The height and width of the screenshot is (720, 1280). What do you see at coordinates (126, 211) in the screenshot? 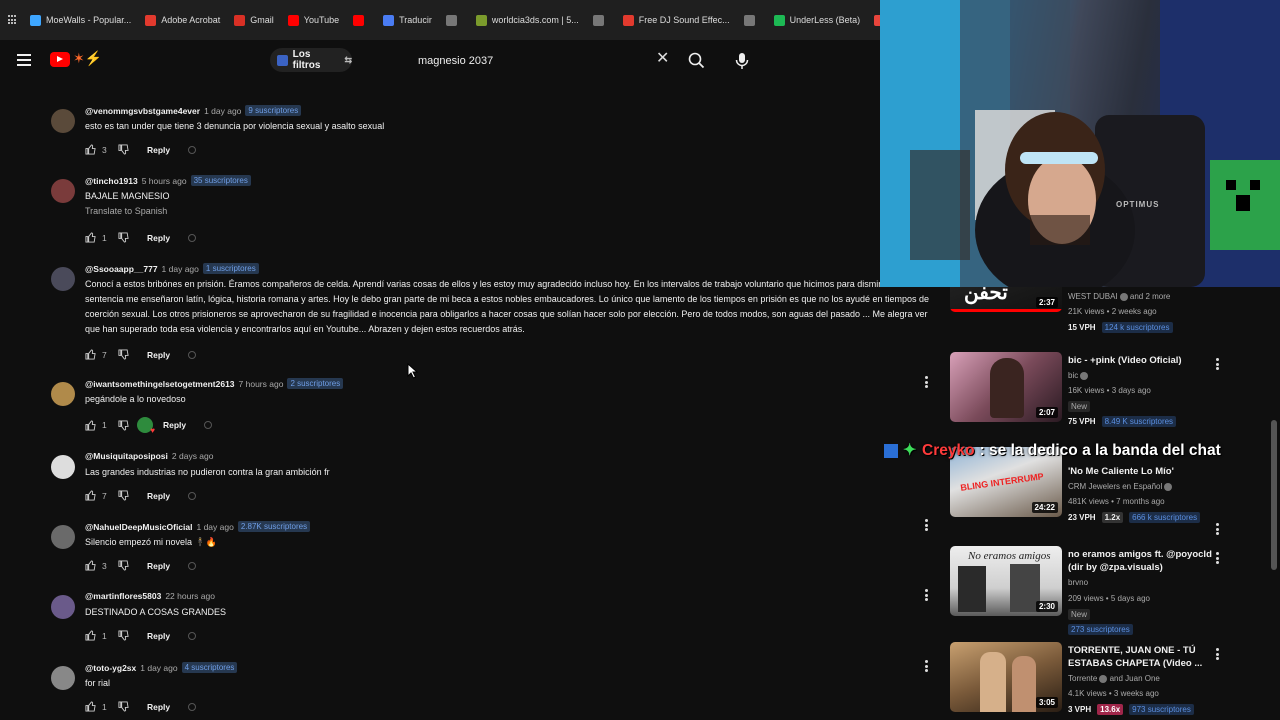
I see `translate-link: Translate to Spanish` at bounding box center [126, 211].